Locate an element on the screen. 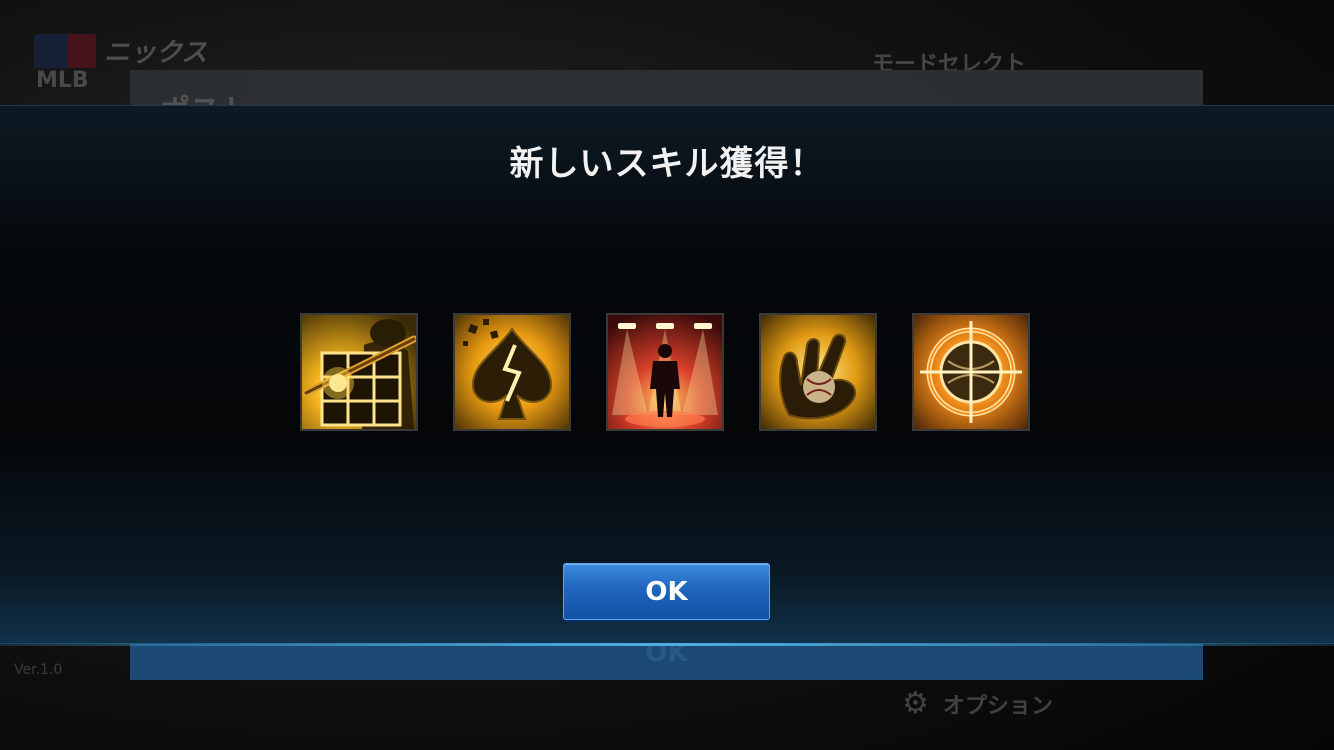 The width and height of the screenshot is (1334, 750). footer-small-text: Ver.1.0 is located at coordinates (38, 670).